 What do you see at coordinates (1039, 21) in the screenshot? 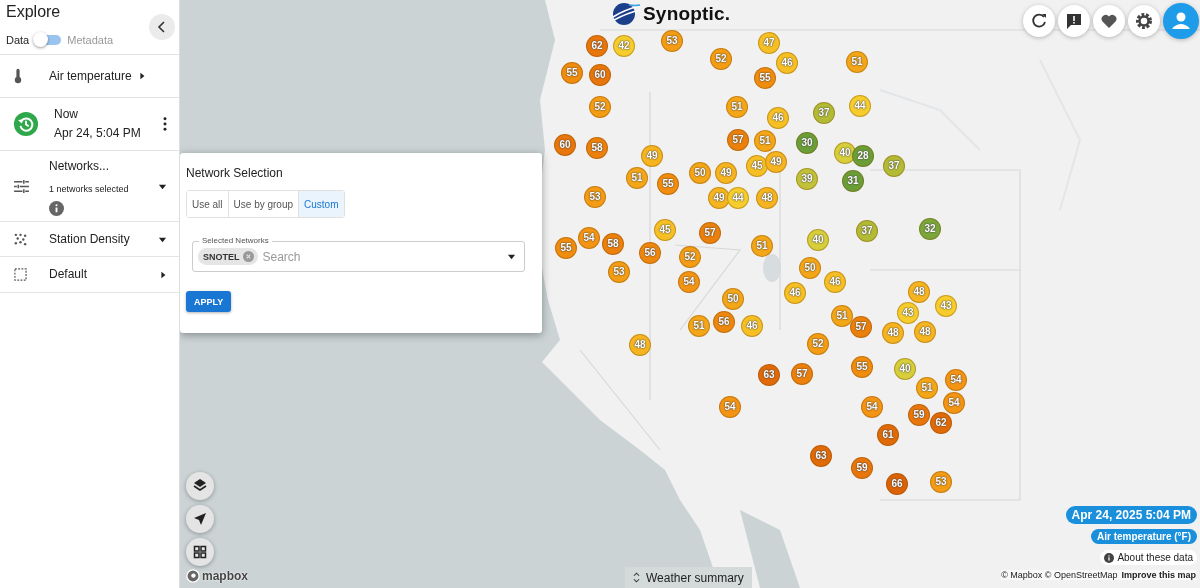
I see `refresh-button` at bounding box center [1039, 21].